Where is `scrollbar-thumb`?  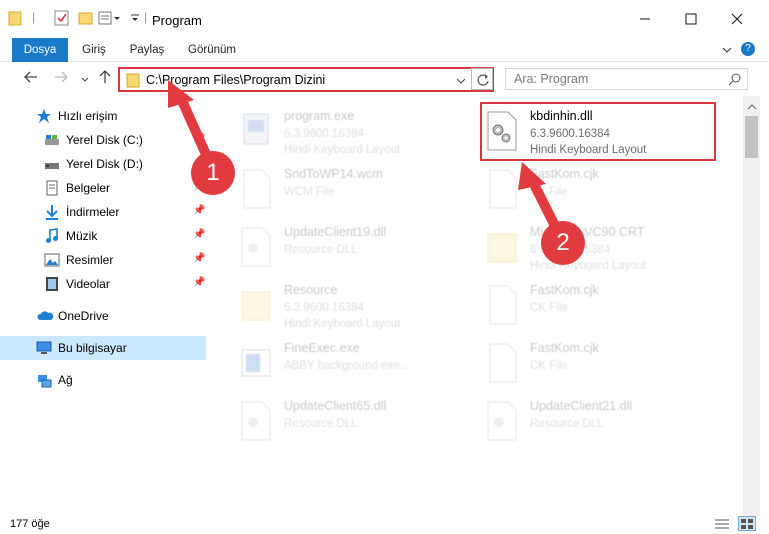
scrollbar-thumb is located at coordinates (751, 137).